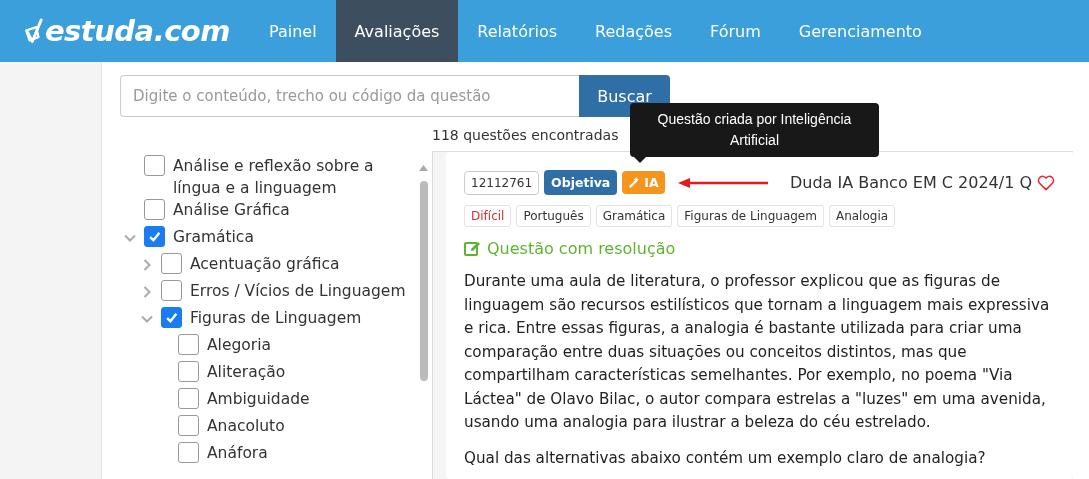 This screenshot has width=1089, height=479. I want to click on question-source: Duda IA Banco EM C 2024/1 Q, so click(910, 182).